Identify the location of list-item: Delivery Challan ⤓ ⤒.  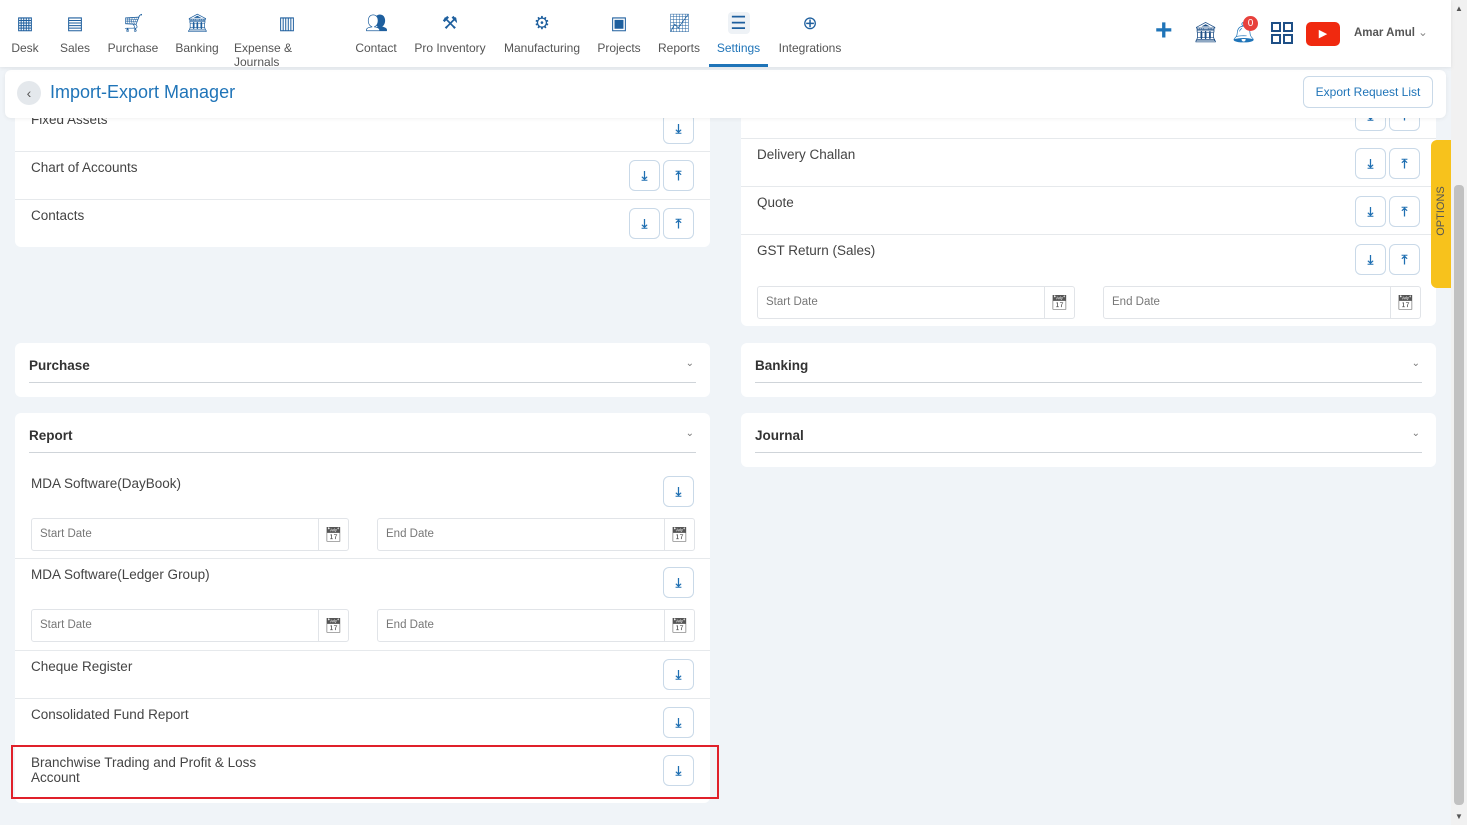
(1088, 163).